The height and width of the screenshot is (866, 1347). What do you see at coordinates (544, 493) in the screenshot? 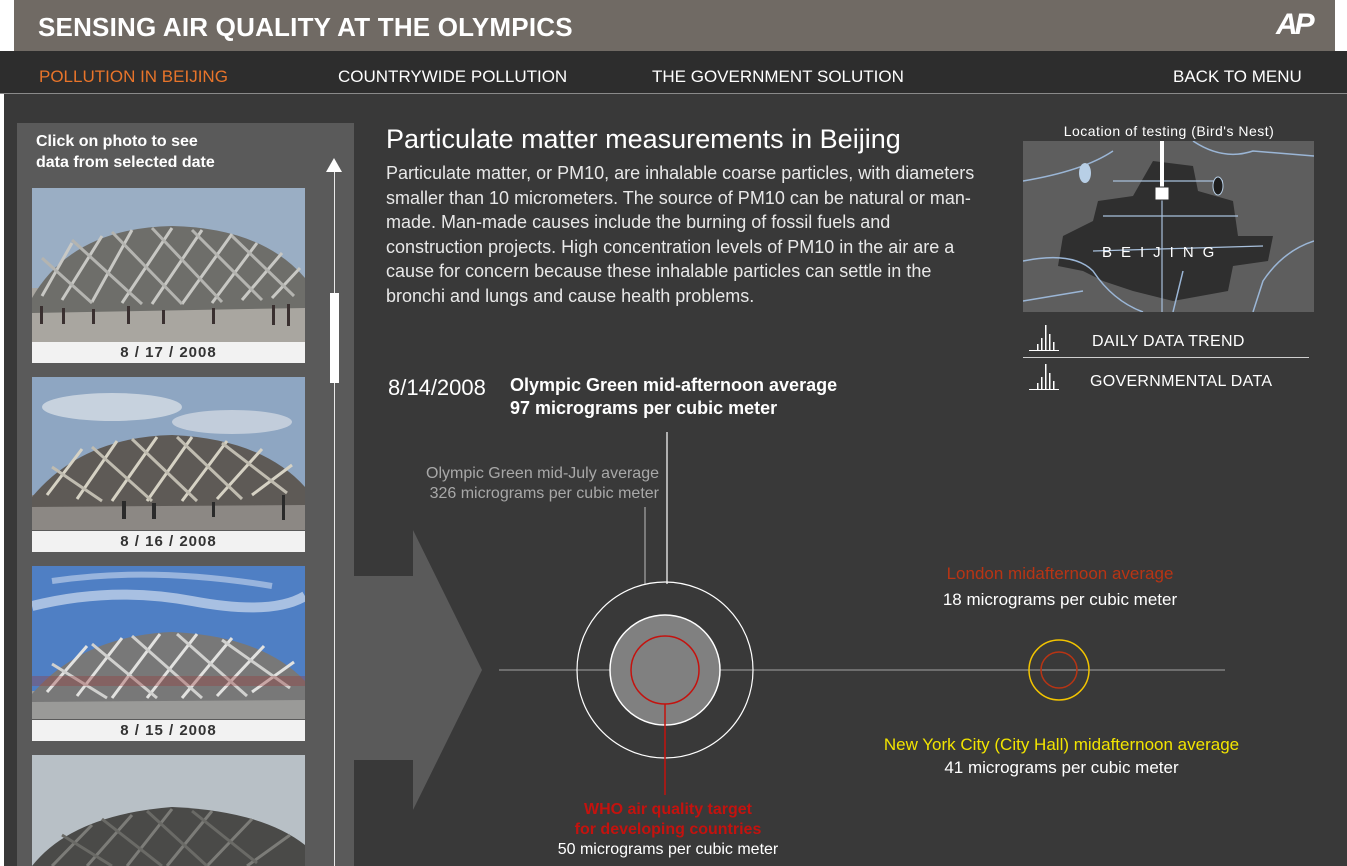
I see `july-average-value: 326 micrograms per cubic meter` at bounding box center [544, 493].